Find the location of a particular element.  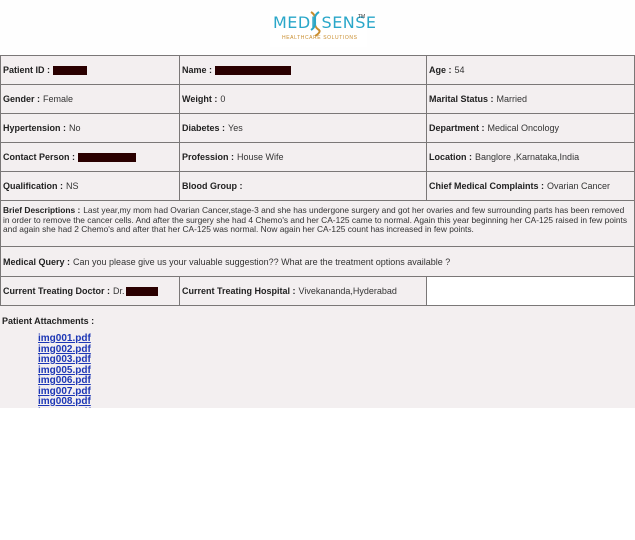

qualification-cell: Qualification : NS is located at coordinates (90, 186).